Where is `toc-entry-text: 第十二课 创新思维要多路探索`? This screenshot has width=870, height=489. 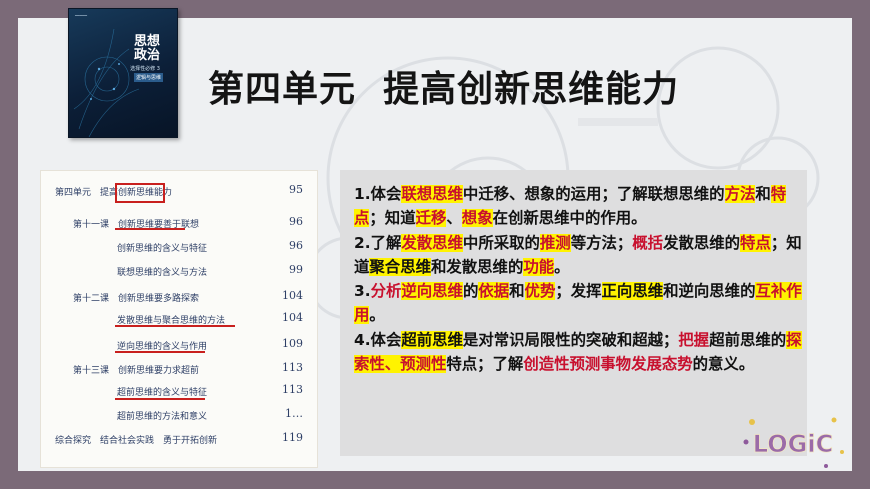 toc-entry-text: 第十二课 创新思维要多路探索 is located at coordinates (136, 299).